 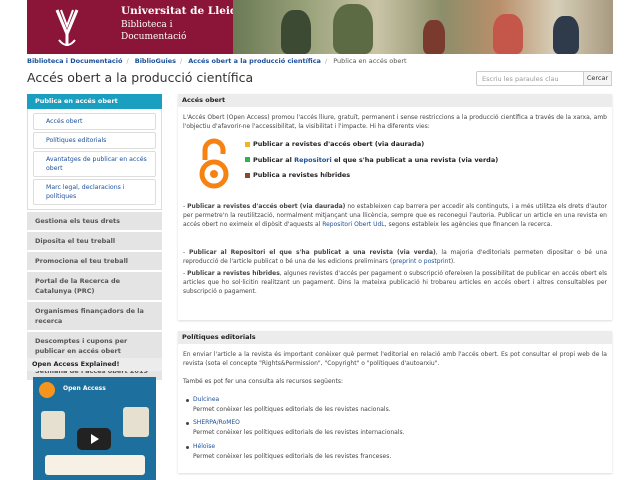 What do you see at coordinates (530, 78) in the screenshot?
I see `search-input: Escriu les paraules clau` at bounding box center [530, 78].